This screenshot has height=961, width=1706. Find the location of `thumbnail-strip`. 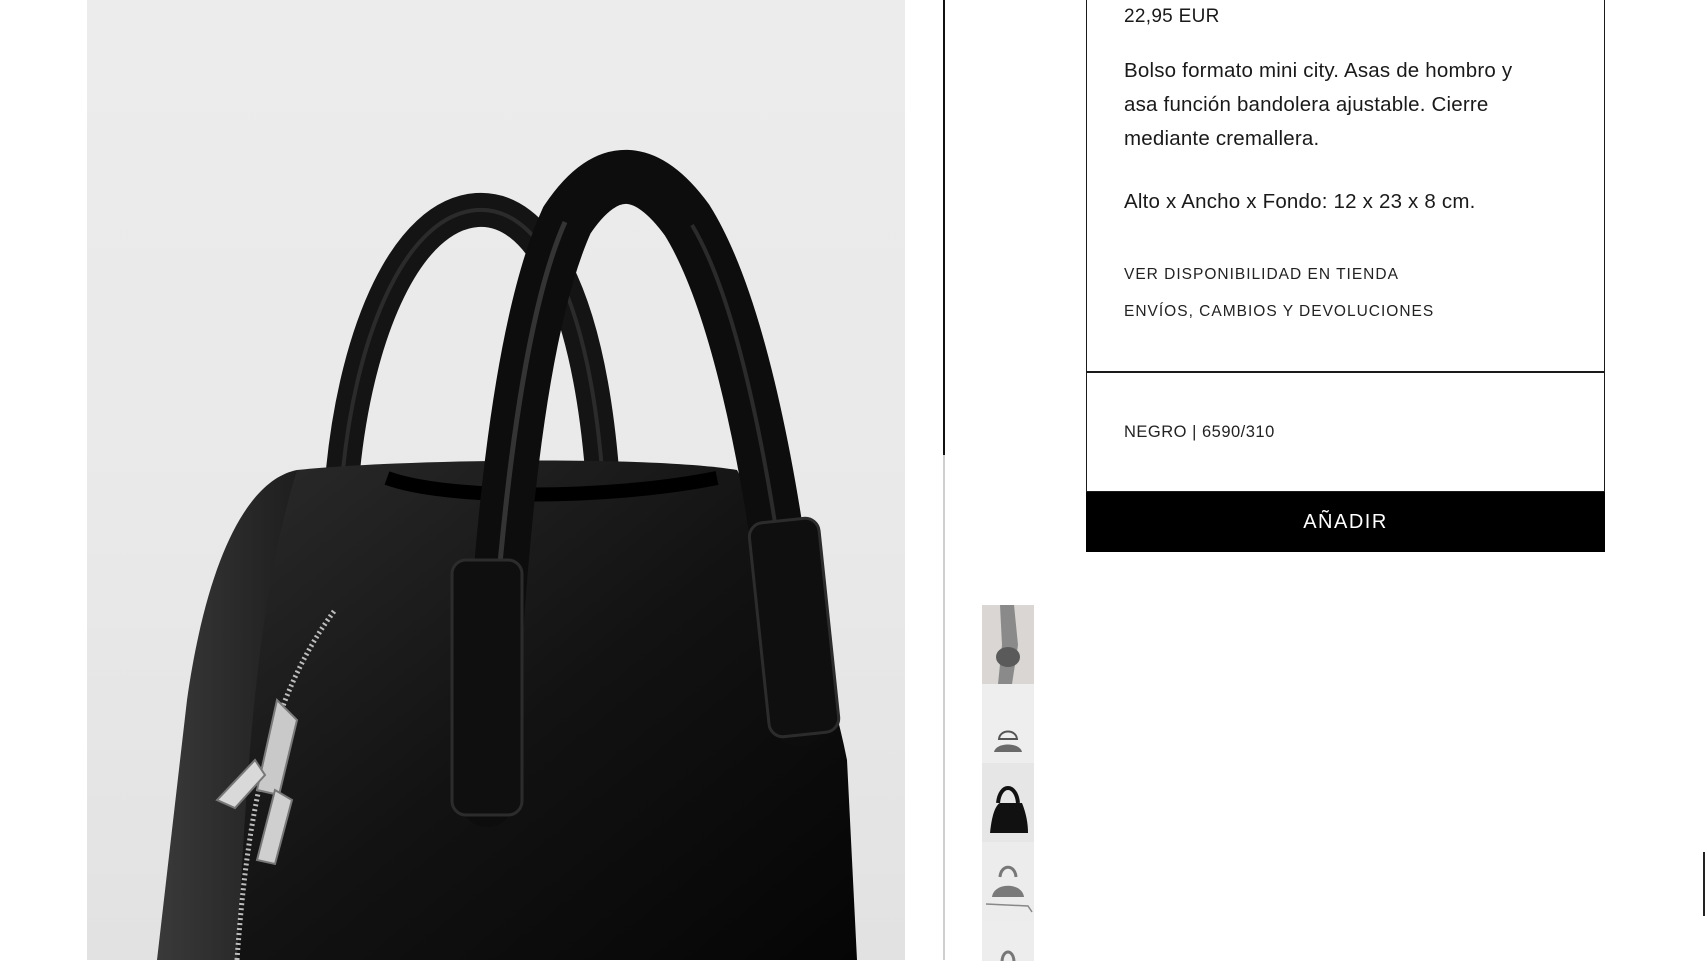

thumbnail-strip is located at coordinates (1008, 783).